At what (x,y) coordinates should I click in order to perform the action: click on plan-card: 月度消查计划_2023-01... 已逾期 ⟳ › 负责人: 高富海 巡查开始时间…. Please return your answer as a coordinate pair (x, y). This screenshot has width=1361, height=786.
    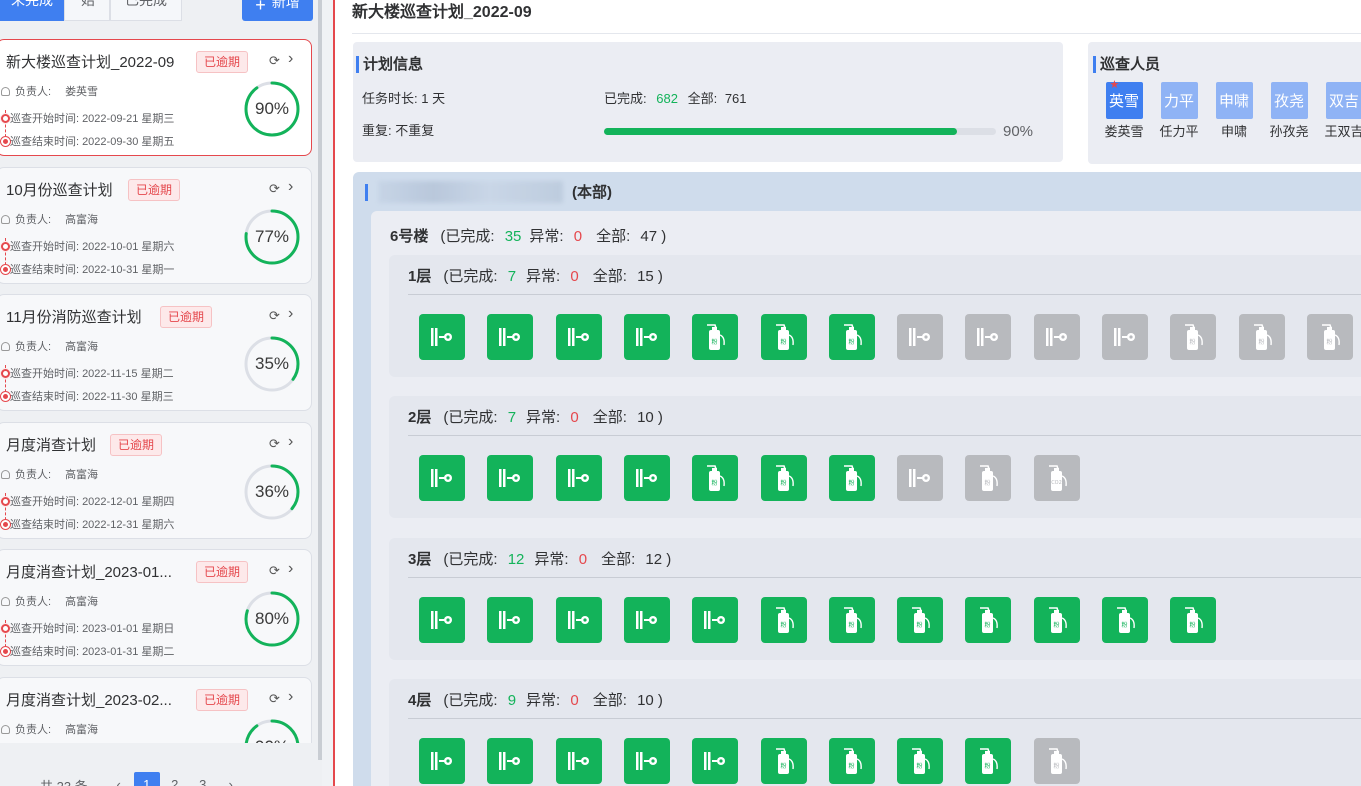
    Looking at the image, I should click on (156, 607).